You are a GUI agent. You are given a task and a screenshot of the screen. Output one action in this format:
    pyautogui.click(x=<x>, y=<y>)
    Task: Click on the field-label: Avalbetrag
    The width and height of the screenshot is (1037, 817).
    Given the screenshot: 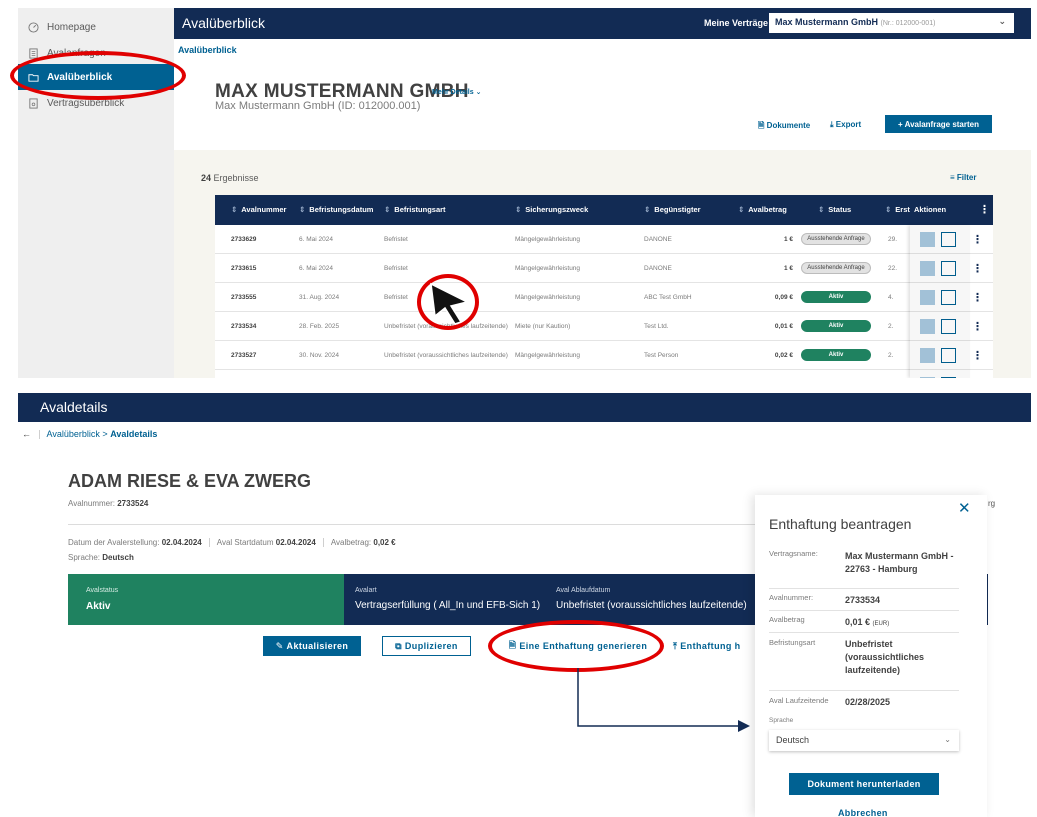 What is the action you would take?
    pyautogui.click(x=787, y=619)
    